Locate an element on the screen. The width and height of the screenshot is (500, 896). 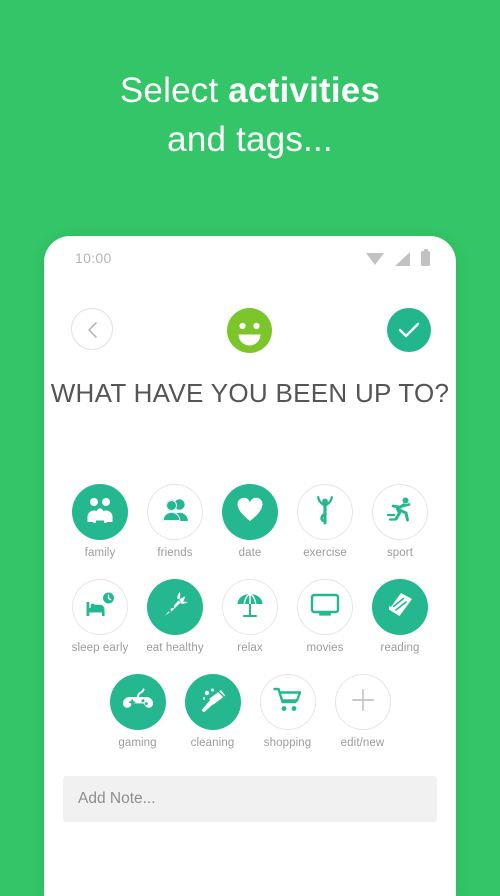
tv-icon is located at coordinates (325, 607).